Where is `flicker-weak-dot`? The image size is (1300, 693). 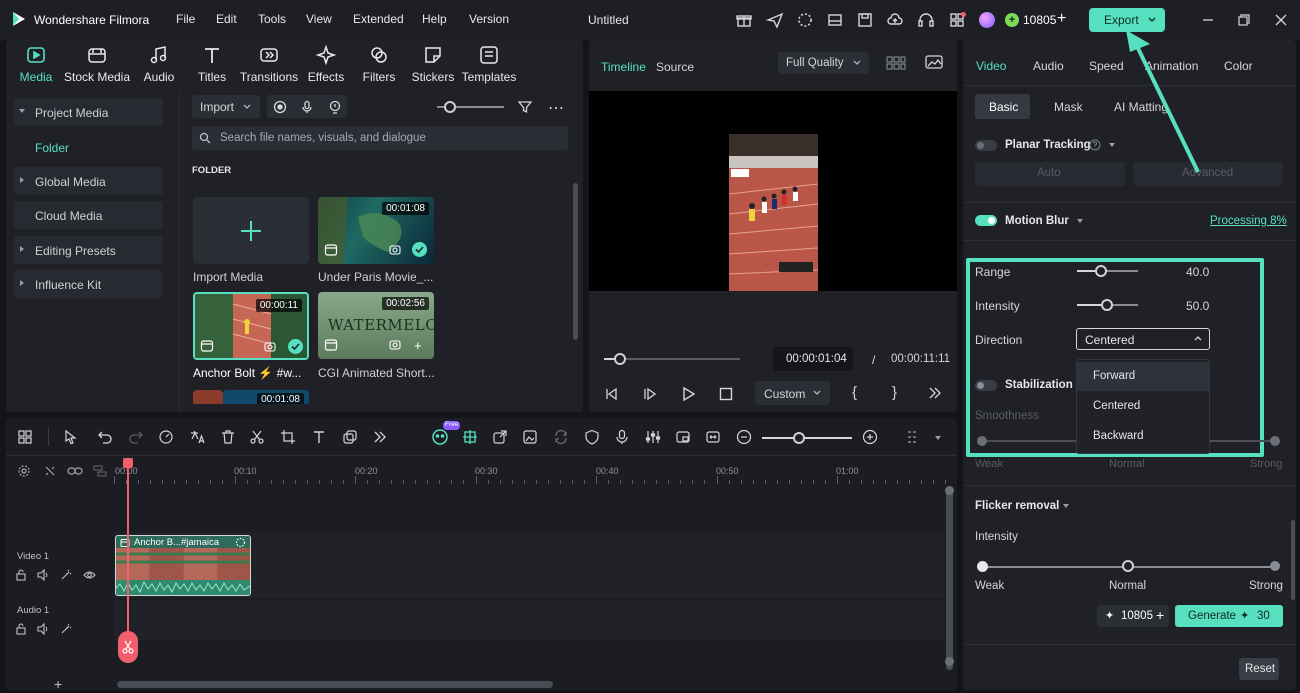
flicker-weak-dot is located at coordinates (982, 566).